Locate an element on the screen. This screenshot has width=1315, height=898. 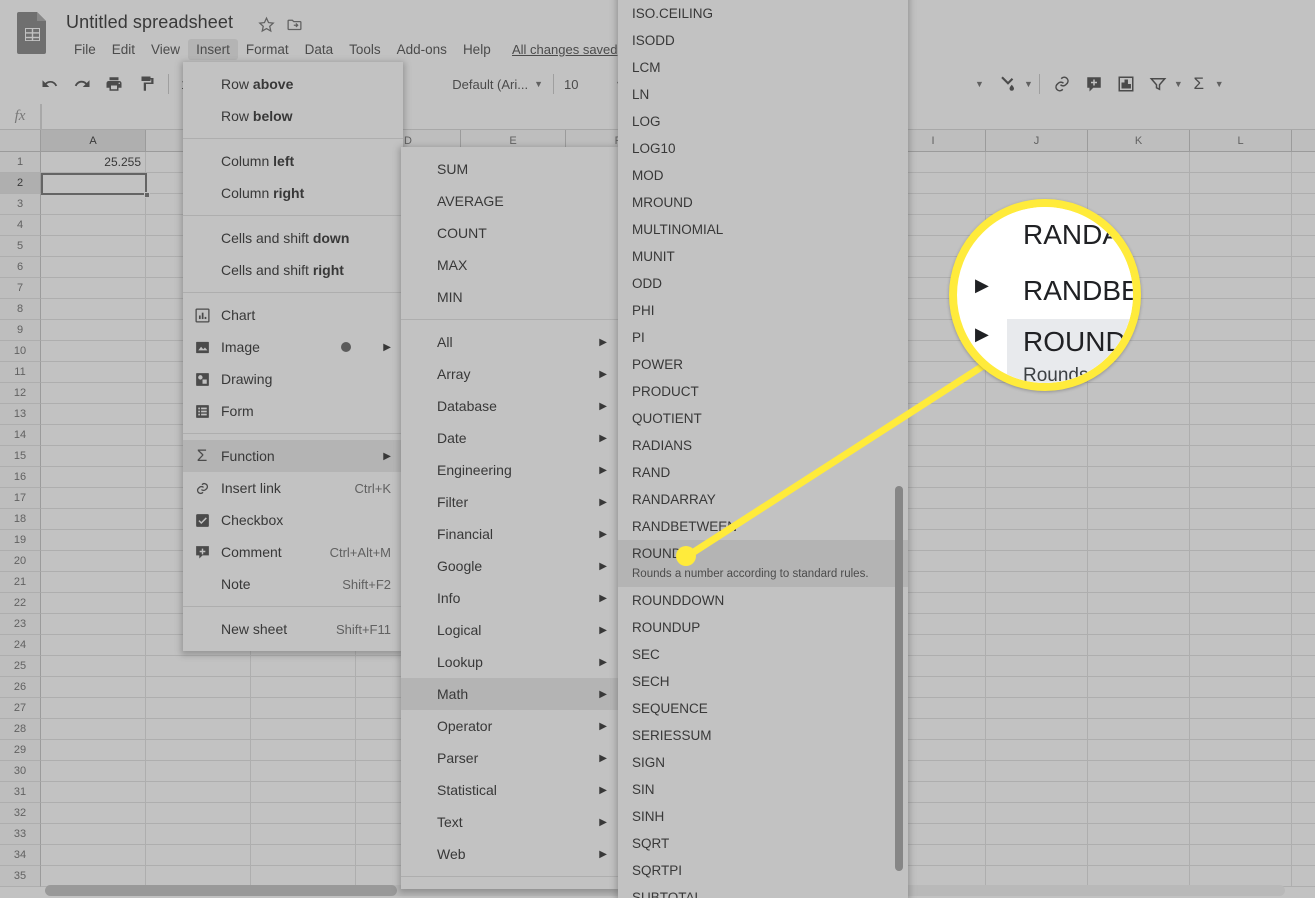
insert-menu-item-row-above: Row above is located at coordinates (293, 84).